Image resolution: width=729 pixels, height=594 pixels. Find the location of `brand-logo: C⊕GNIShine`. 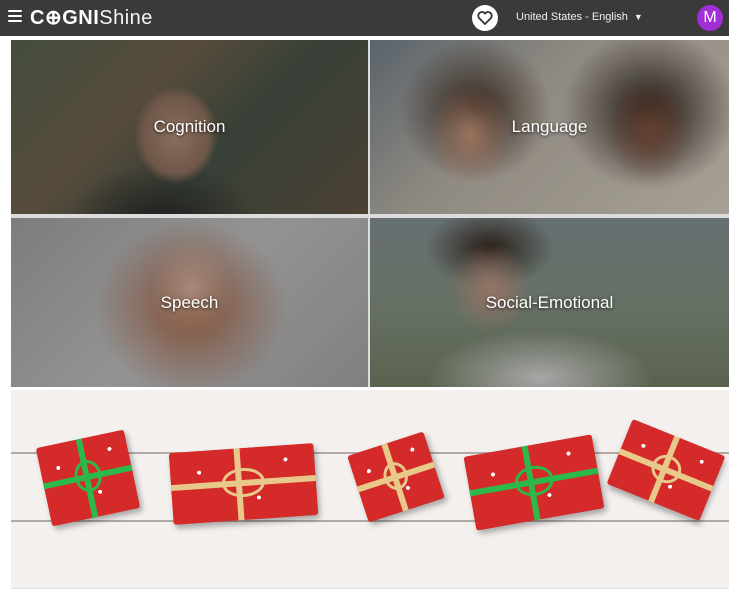

brand-logo: C⊕GNIShine is located at coordinates (91, 18).